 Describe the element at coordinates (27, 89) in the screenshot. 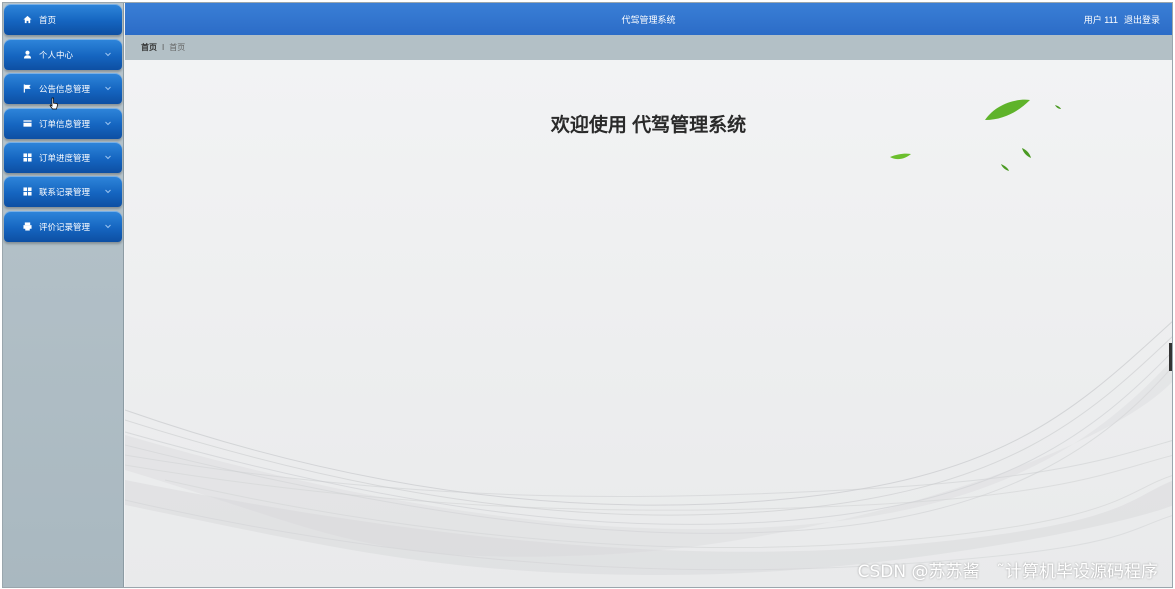

I see `flag-icon` at that location.